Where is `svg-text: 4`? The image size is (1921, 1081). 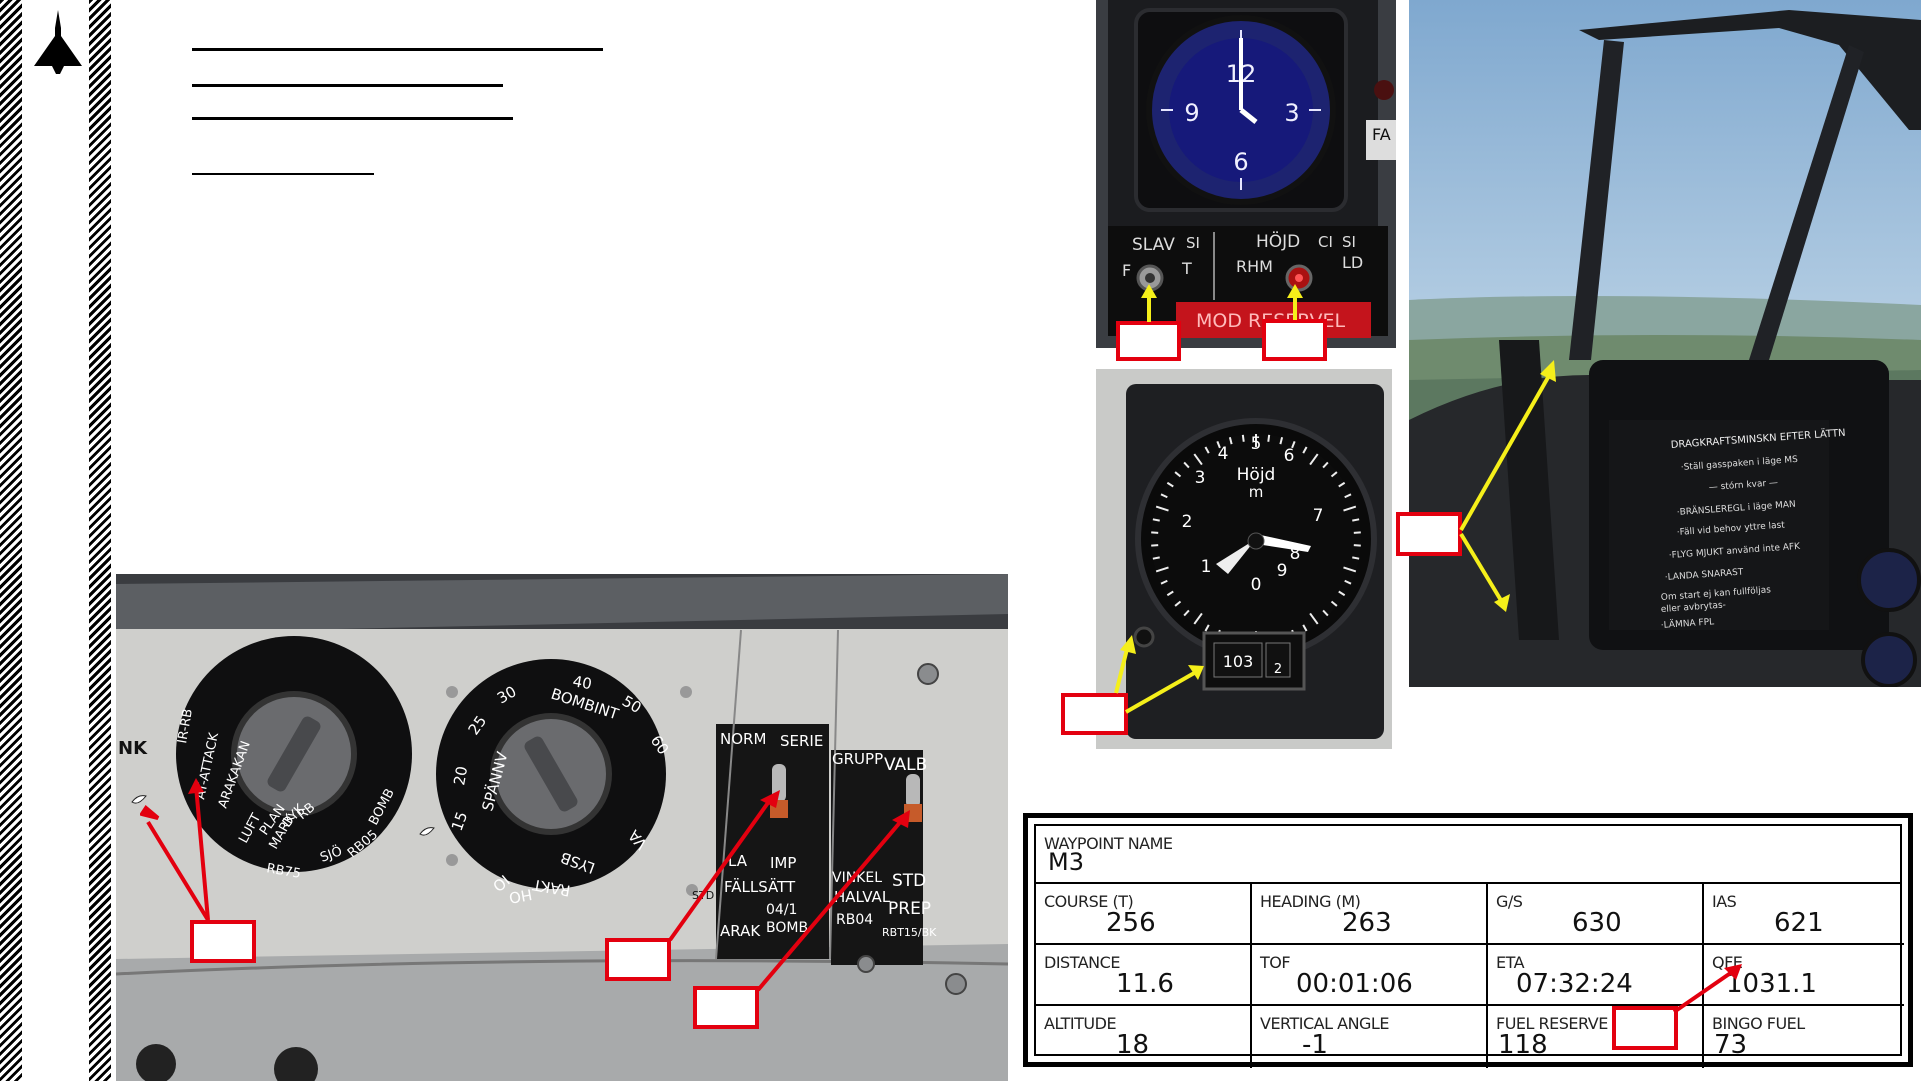
svg-text: 4 is located at coordinates (1223, 454).